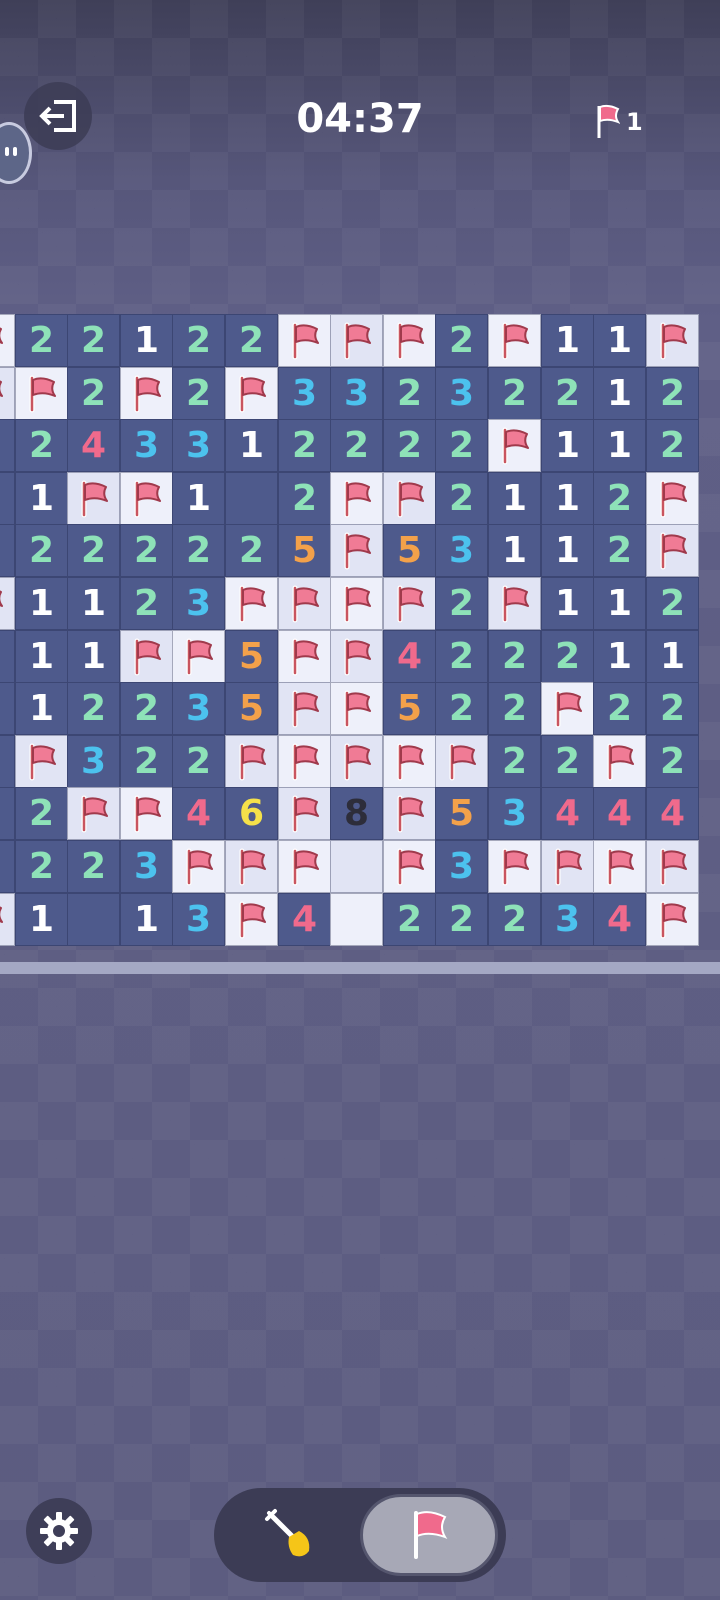 This screenshot has width=720, height=1600. Describe the element at coordinates (356, 813) in the screenshot. I see `number-cell: 8` at that location.